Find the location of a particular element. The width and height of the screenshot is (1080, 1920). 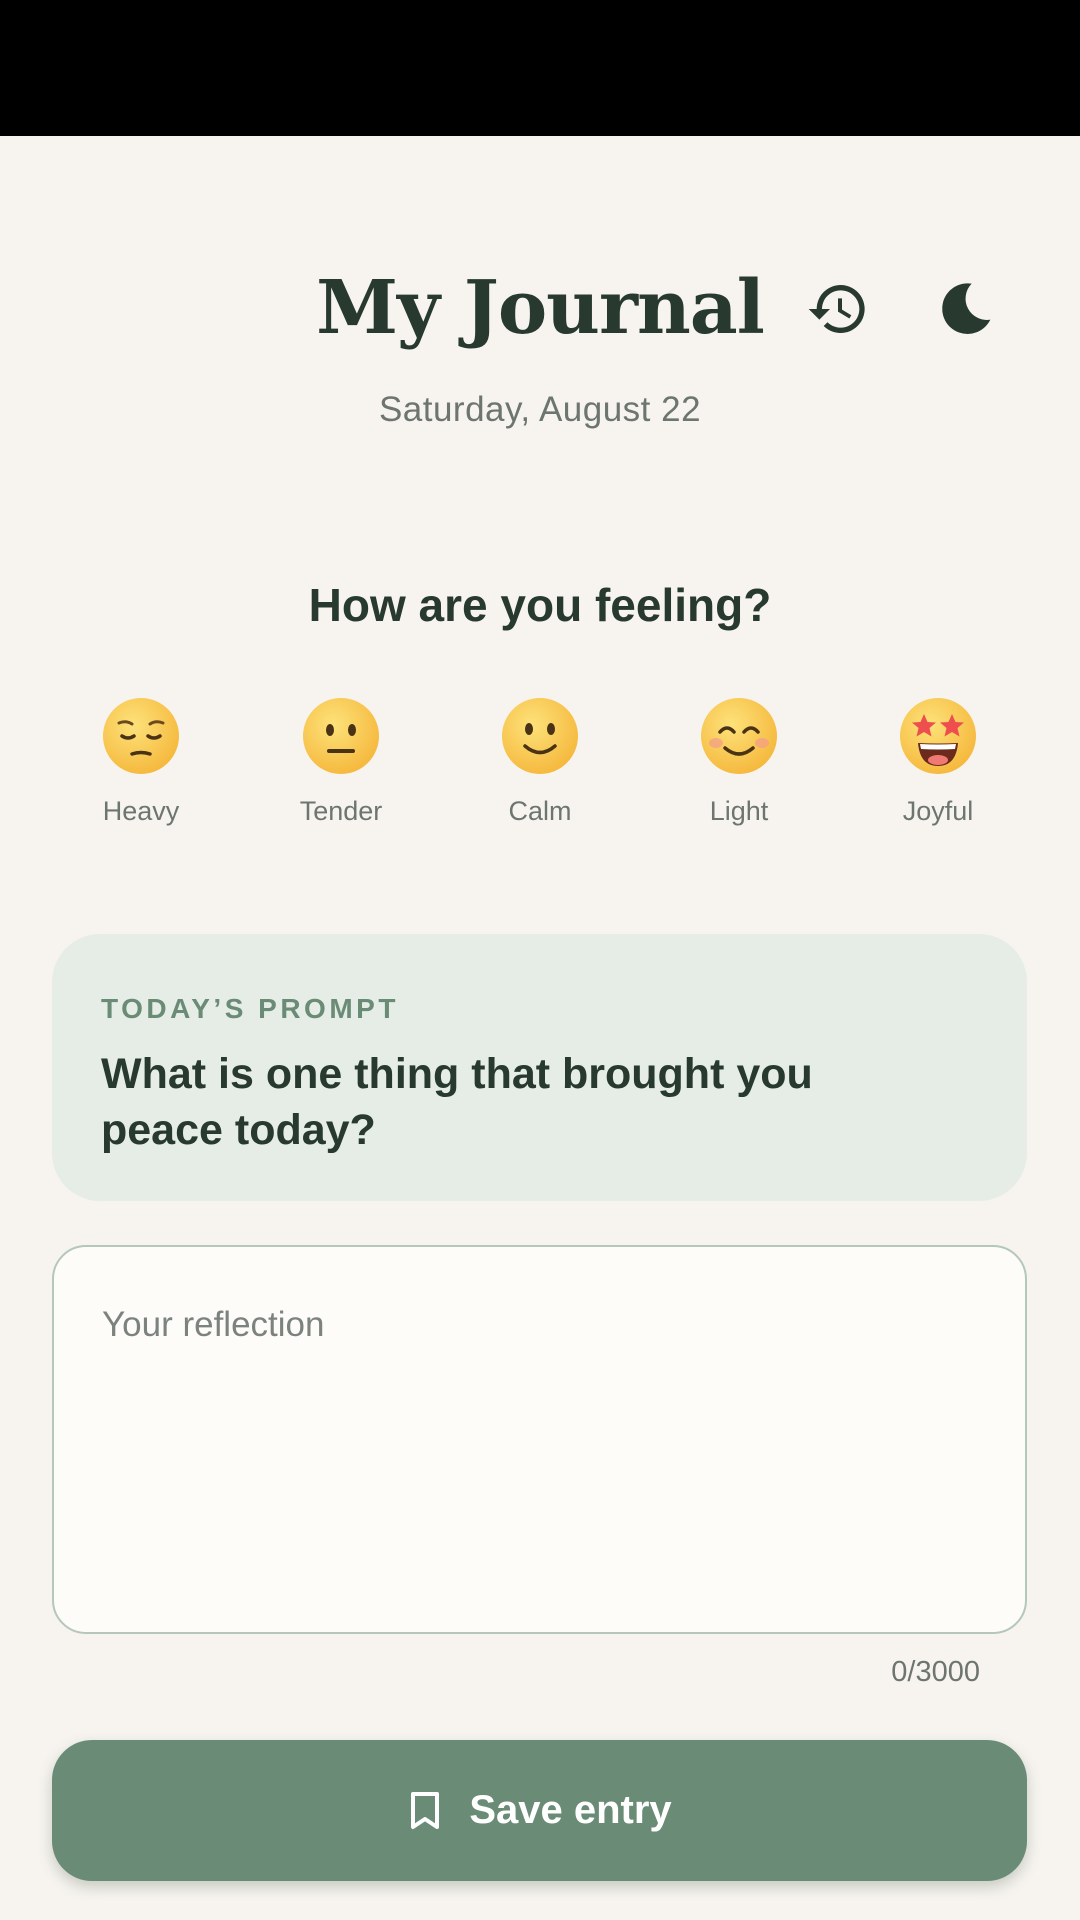

star-struck-face-emoji is located at coordinates (938, 736).